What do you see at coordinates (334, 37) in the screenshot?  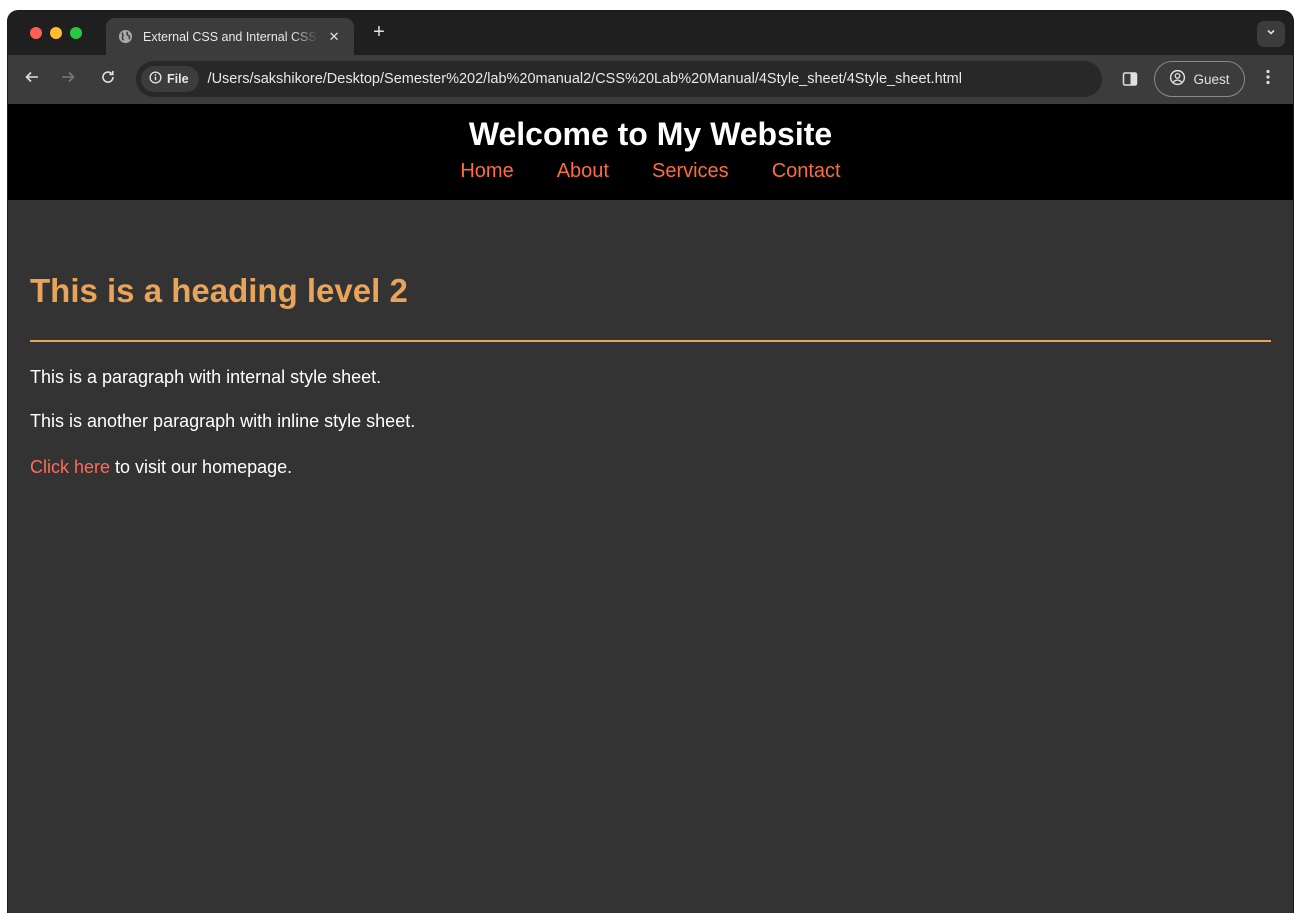 I see `close-tab-icon: ✕` at bounding box center [334, 37].